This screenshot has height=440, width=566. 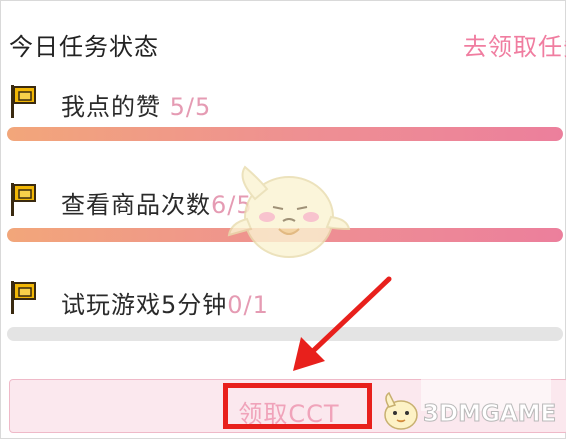 I want to click on task-name: 试玩游戏5分钟, so click(x=144, y=305).